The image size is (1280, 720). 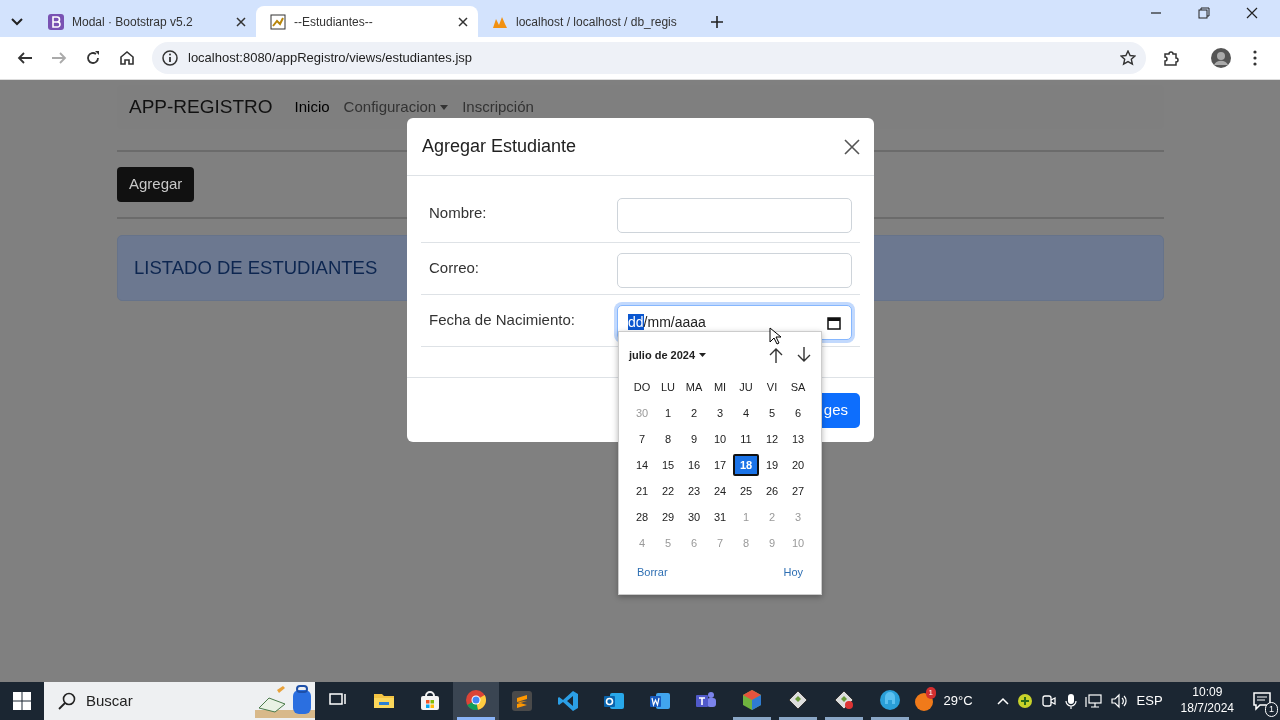 I want to click on nav-link: Inicio, so click(x=312, y=107).